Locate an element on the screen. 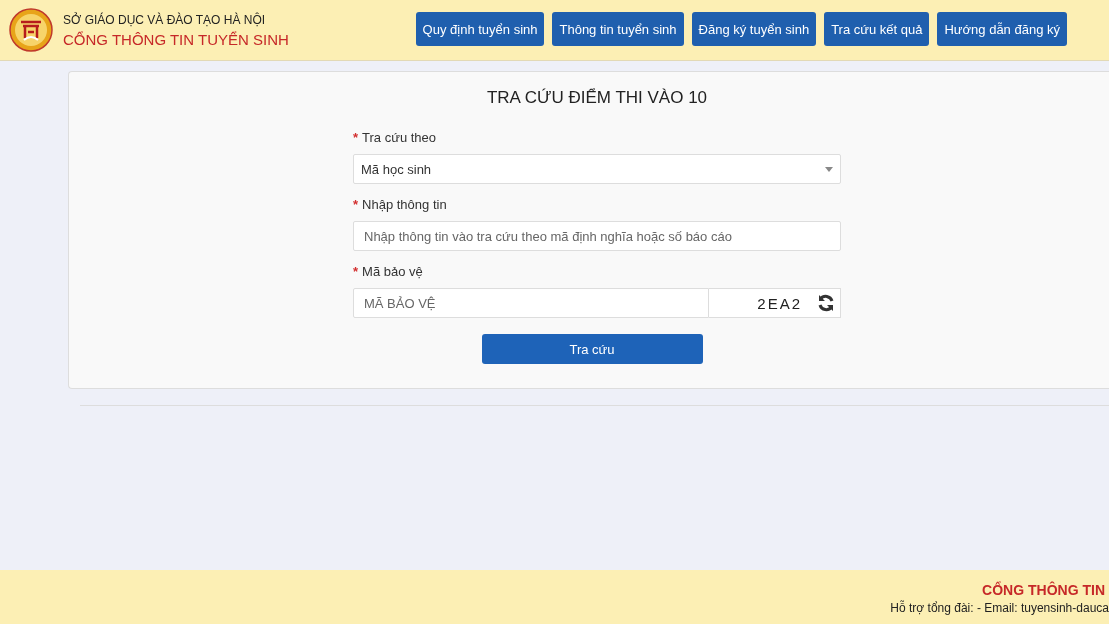 Image resolution: width=1109 pixels, height=624 pixels. captcha-image: 2EA2 is located at coordinates (779, 303).